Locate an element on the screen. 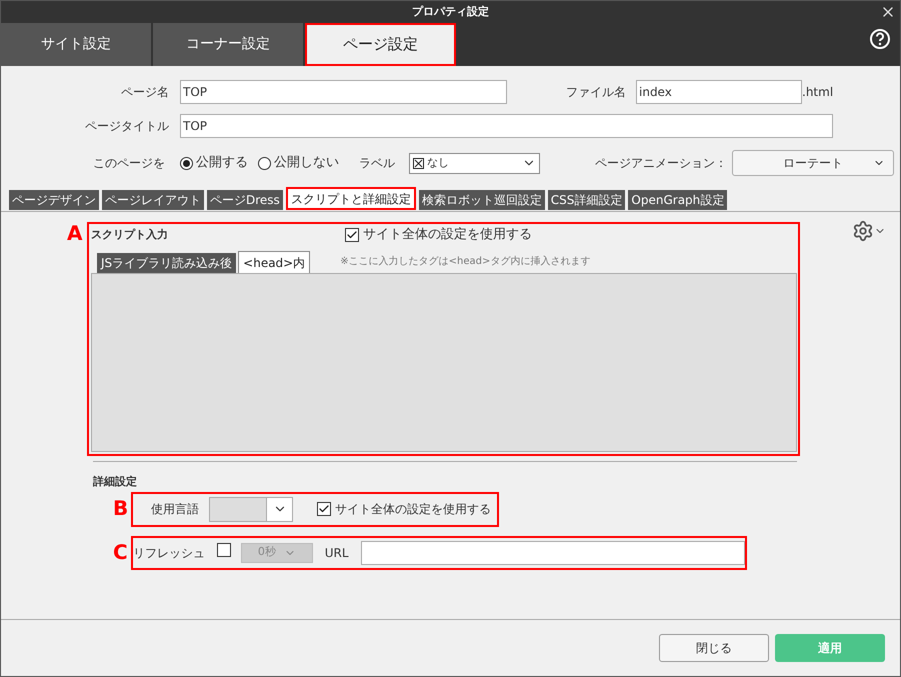  url-field is located at coordinates (552, 552).